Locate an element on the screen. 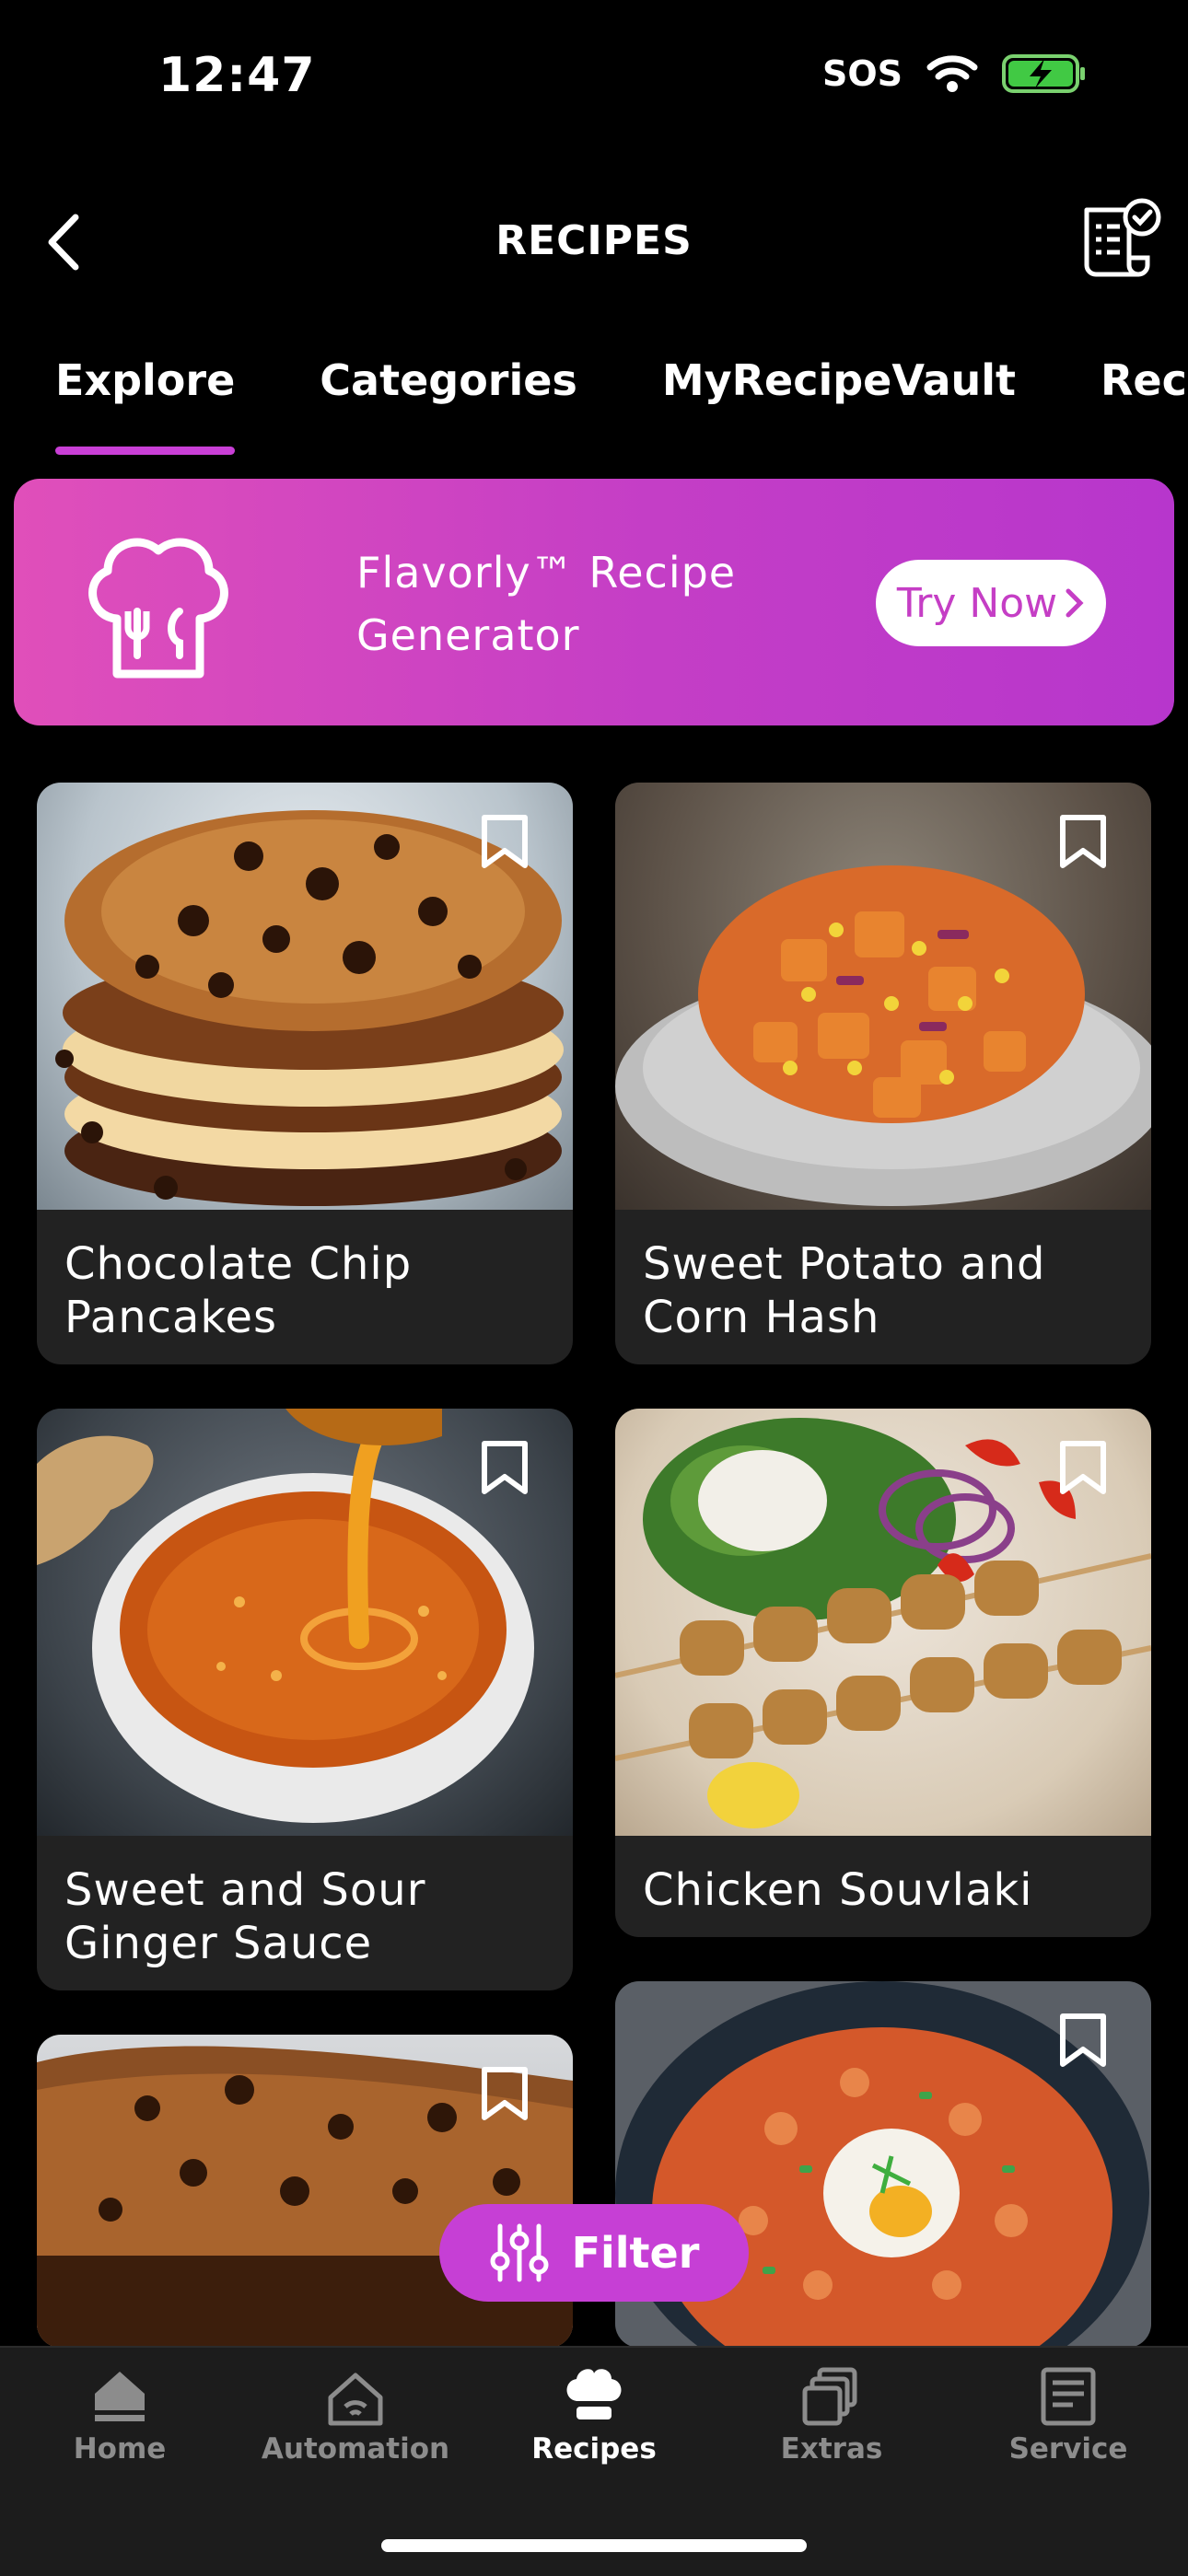 The image size is (1188, 2576). nav-service-label: Service is located at coordinates (1068, 2449).